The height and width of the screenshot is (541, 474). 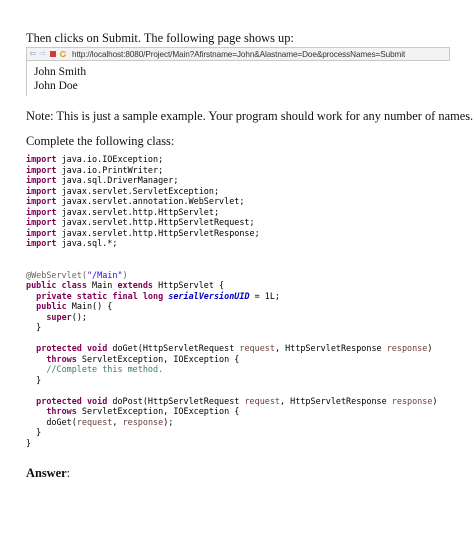 What do you see at coordinates (33, 54) in the screenshot?
I see `back-arrow-icon: ⇦` at bounding box center [33, 54].